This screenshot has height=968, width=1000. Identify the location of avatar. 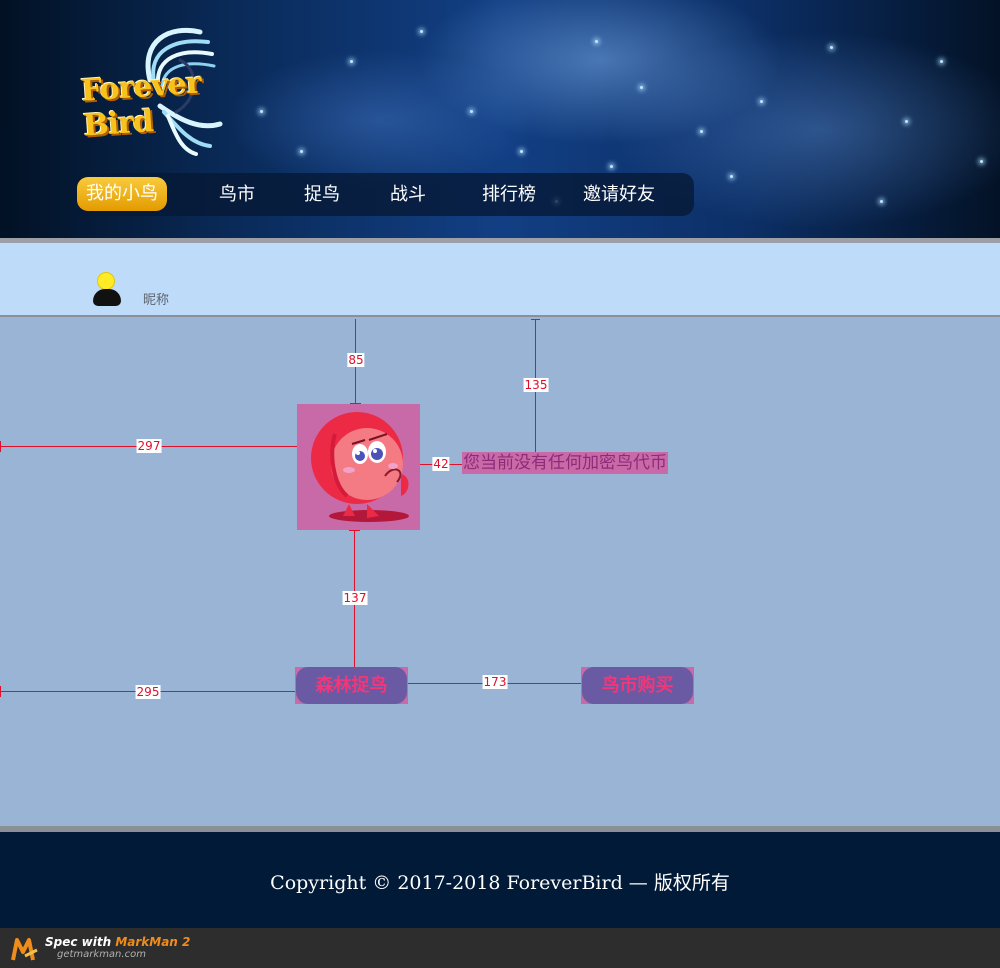
(107, 290).